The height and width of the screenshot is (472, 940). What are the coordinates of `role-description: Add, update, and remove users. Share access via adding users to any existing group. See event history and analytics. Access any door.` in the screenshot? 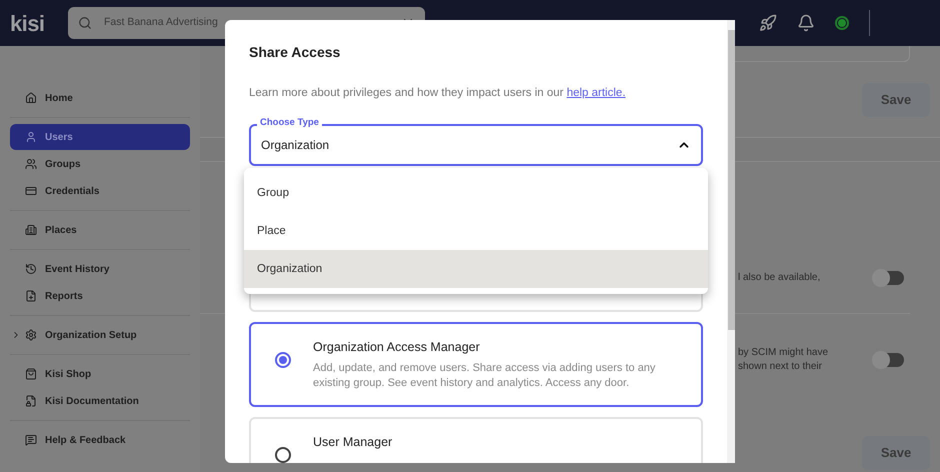 It's located at (484, 376).